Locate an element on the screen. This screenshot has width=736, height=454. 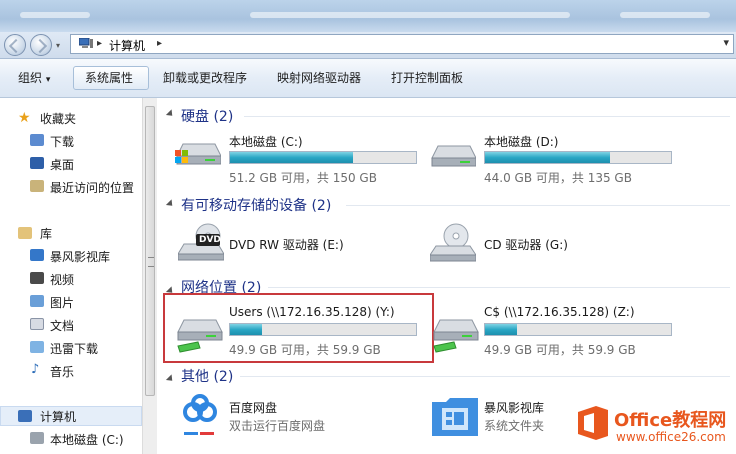
sidebar-scrollbar is located at coordinates (149, 276).